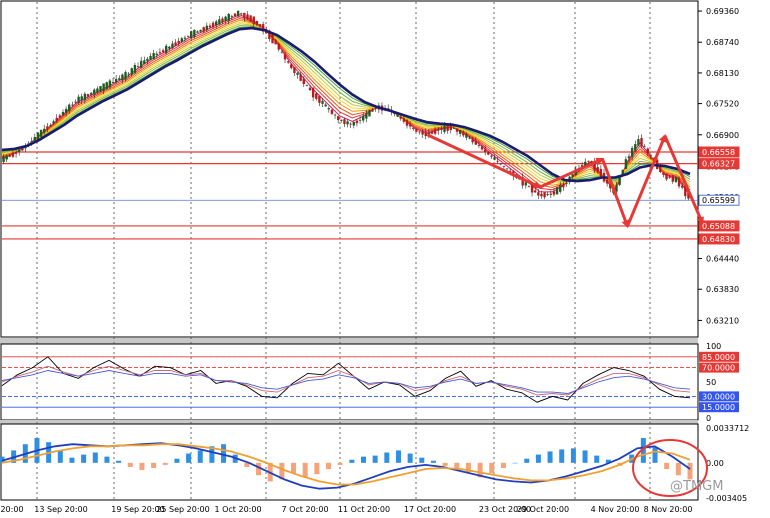  Describe the element at coordinates (711, 382) in the screenshot. I see `oscillator-tick-label: 50` at that location.